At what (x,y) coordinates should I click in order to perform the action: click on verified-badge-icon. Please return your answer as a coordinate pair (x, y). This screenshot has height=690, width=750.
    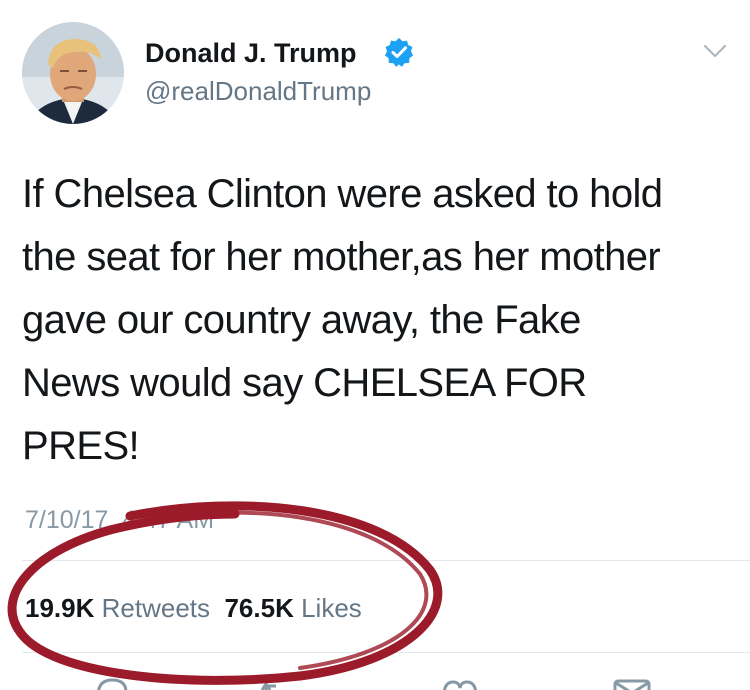
    Looking at the image, I should click on (399, 52).